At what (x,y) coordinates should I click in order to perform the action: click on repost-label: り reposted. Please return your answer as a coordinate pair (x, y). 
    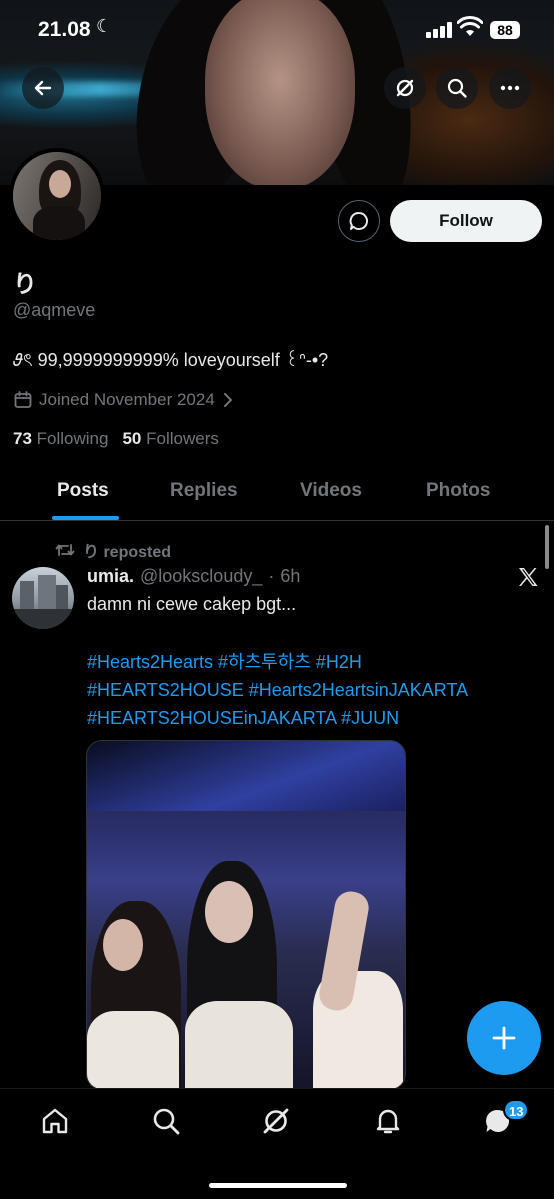
    Looking at the image, I should click on (127, 552).